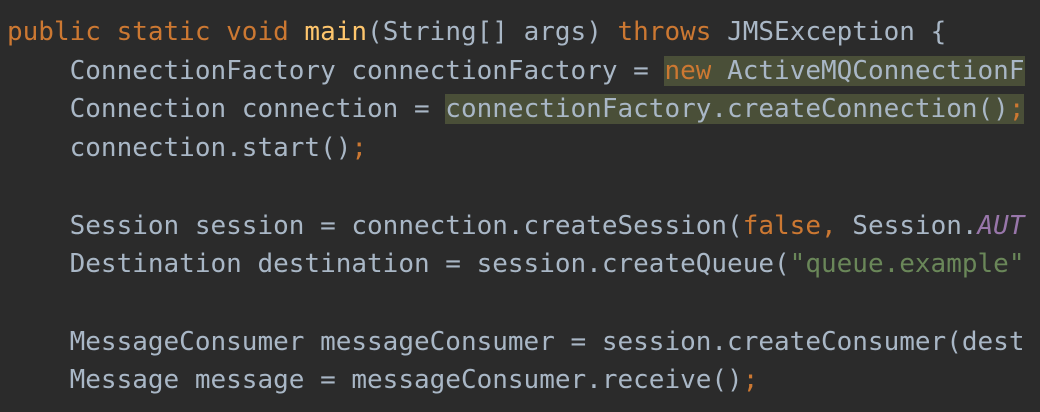 This screenshot has width=1040, height=412. Describe the element at coordinates (727, 109) in the screenshot. I see `code-token: connectionFactory.createConnection()` at that location.